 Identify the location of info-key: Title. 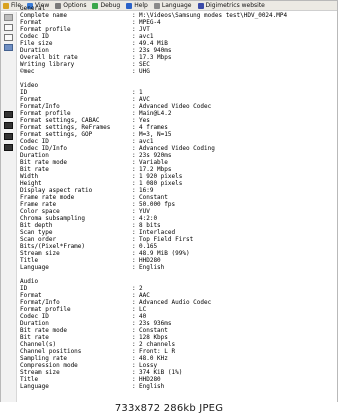
(29, 379).